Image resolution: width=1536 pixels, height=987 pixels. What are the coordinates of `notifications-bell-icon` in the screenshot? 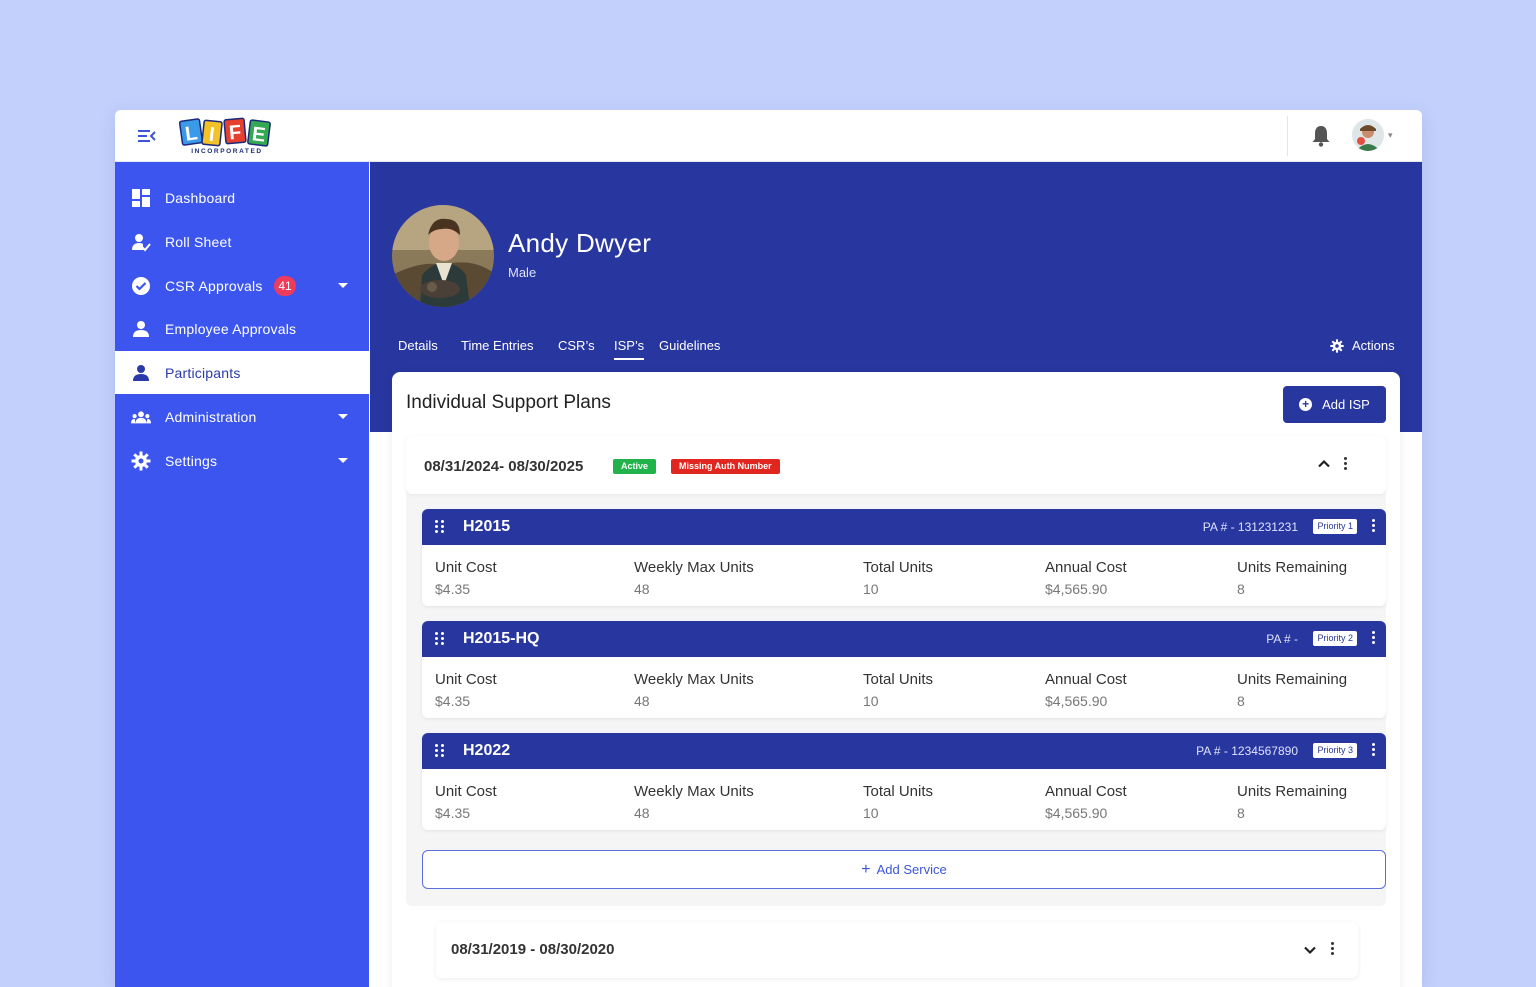 It's located at (1321, 136).